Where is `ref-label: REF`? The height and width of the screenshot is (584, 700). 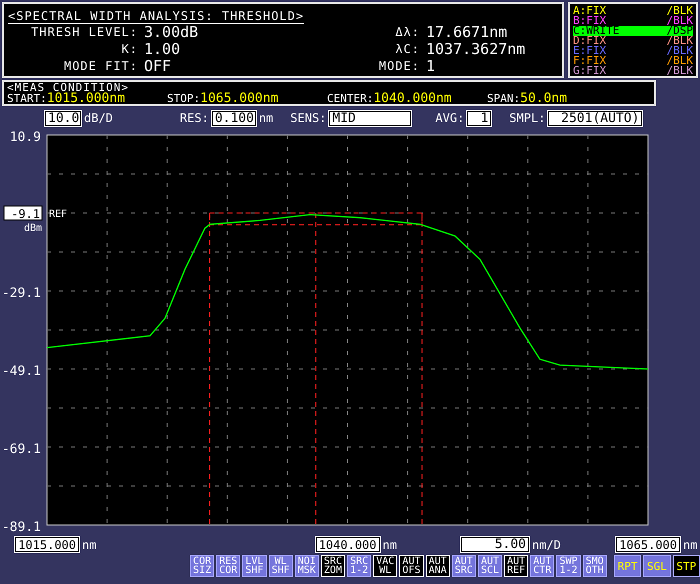 ref-label: REF is located at coordinates (58, 214).